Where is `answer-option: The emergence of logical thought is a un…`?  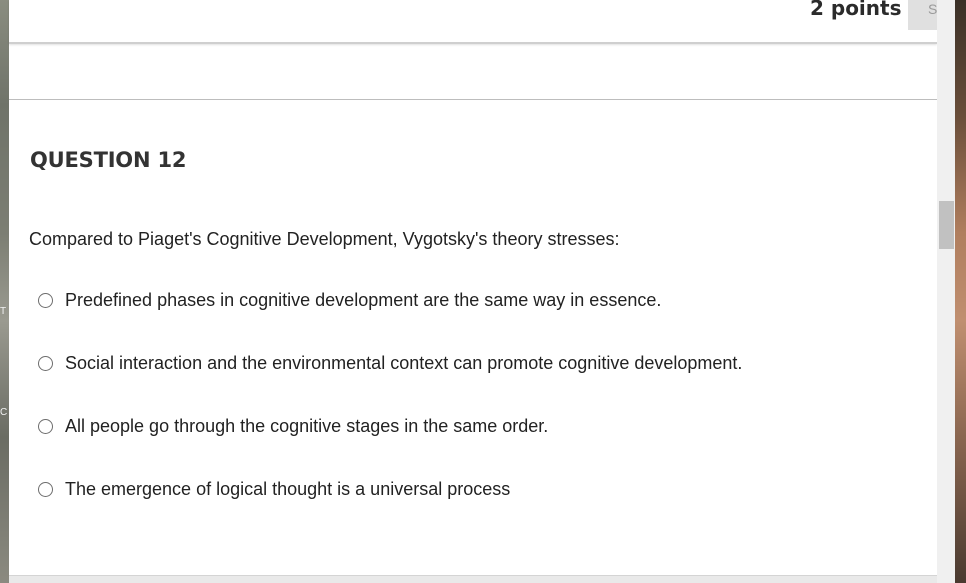 answer-option: The emergence of logical thought is a un… is located at coordinates (274, 489).